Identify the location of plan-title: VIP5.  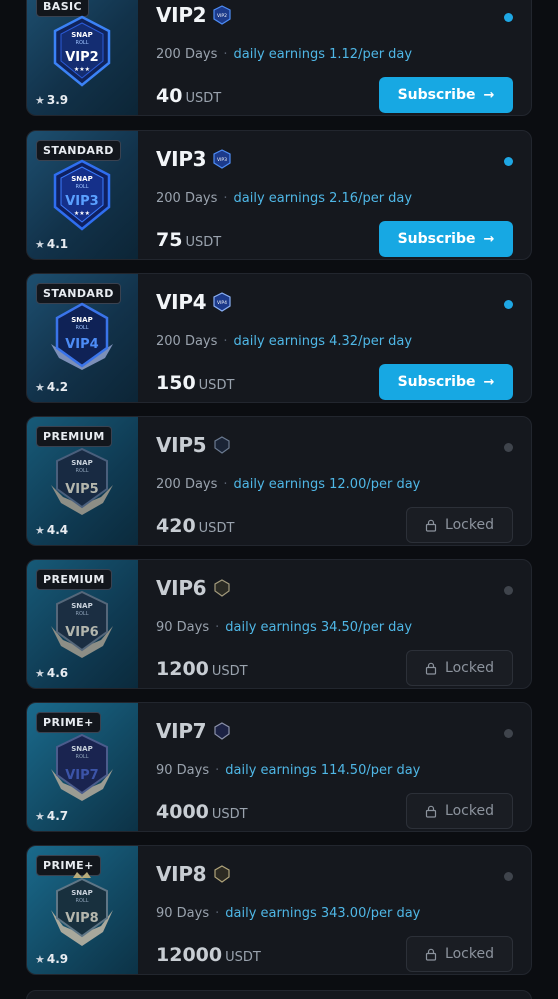
(181, 445).